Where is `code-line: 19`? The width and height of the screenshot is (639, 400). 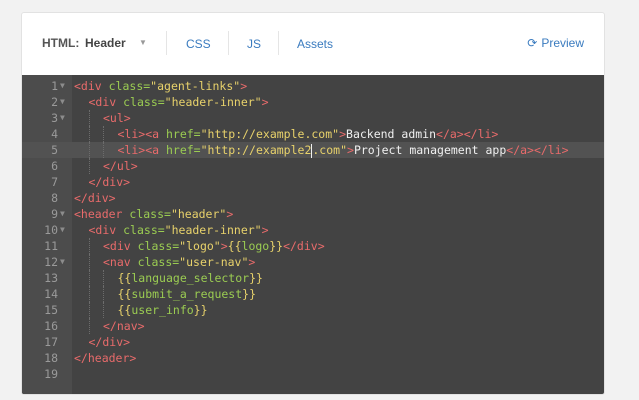 code-line: 19 is located at coordinates (313, 374).